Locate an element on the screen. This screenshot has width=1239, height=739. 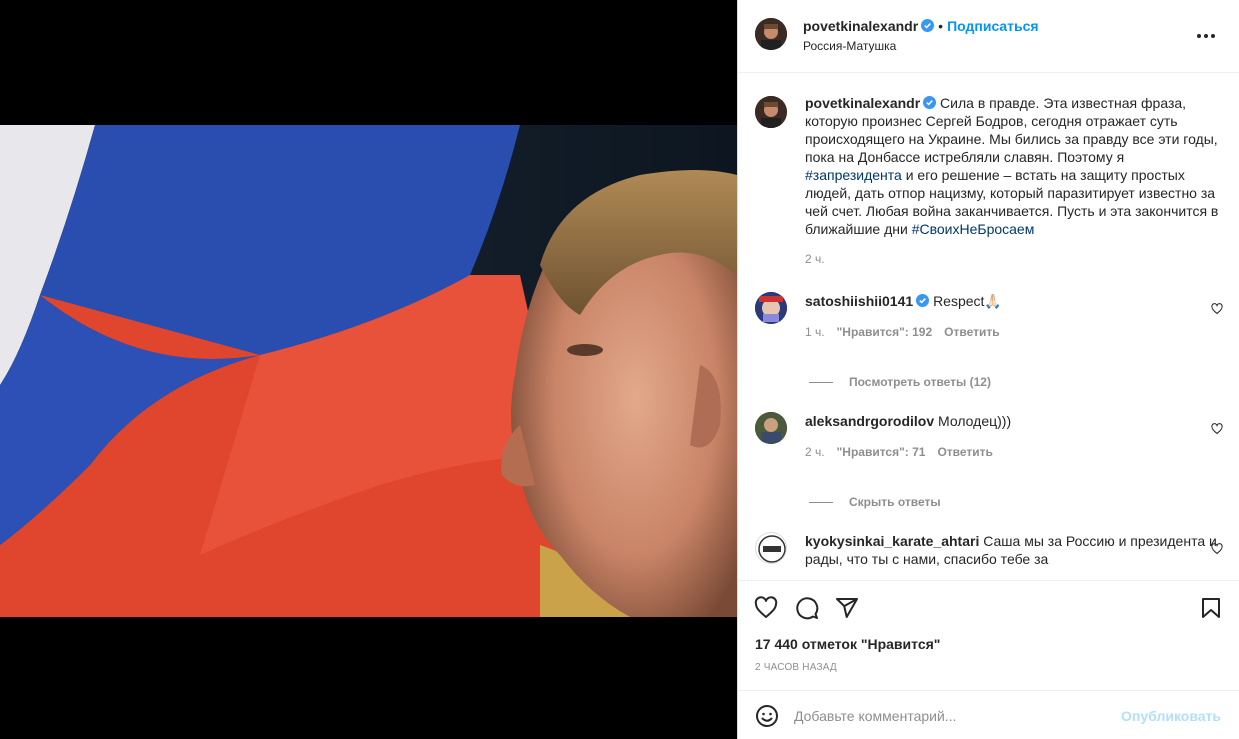
hide-replies-toggle: Скрыть ответы is located at coordinates (875, 502).